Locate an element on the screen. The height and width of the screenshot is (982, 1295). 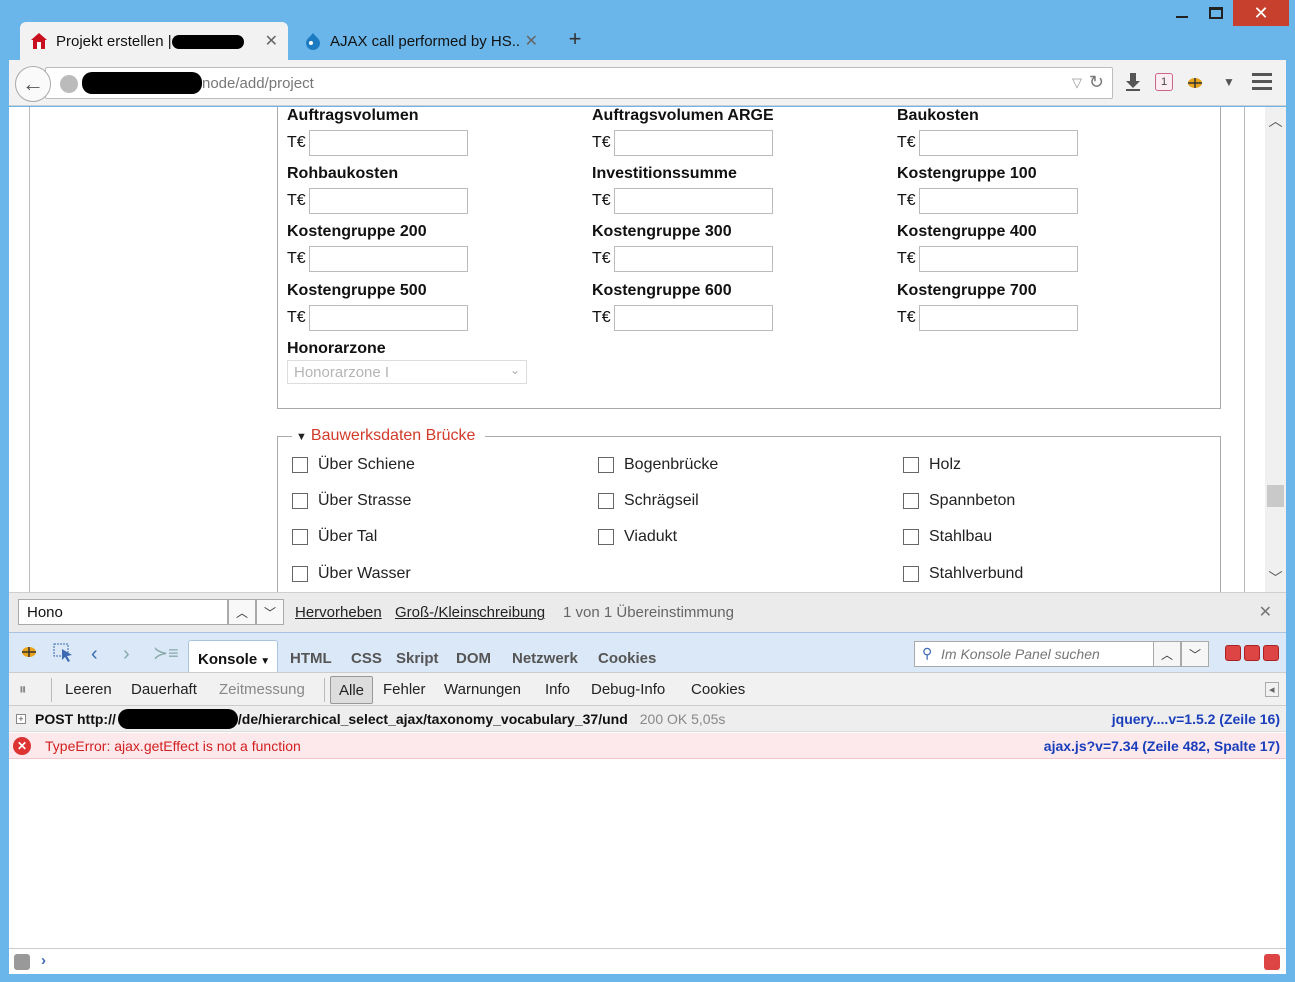
new-tab-button: + is located at coordinates (575, 39).